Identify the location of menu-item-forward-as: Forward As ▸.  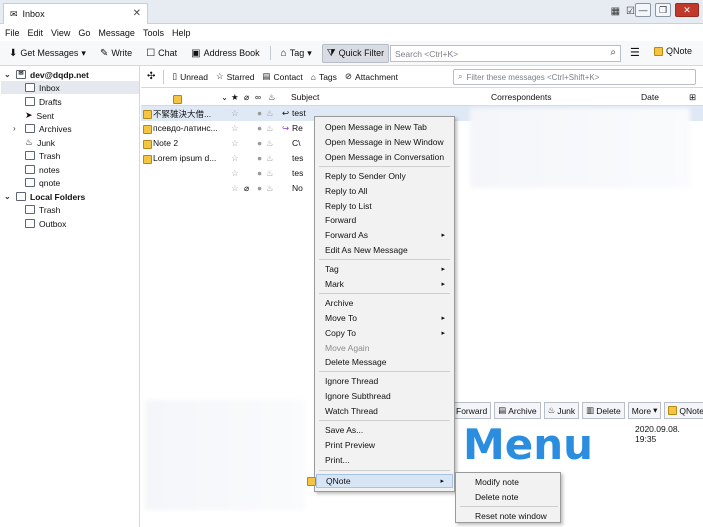
(384, 235).